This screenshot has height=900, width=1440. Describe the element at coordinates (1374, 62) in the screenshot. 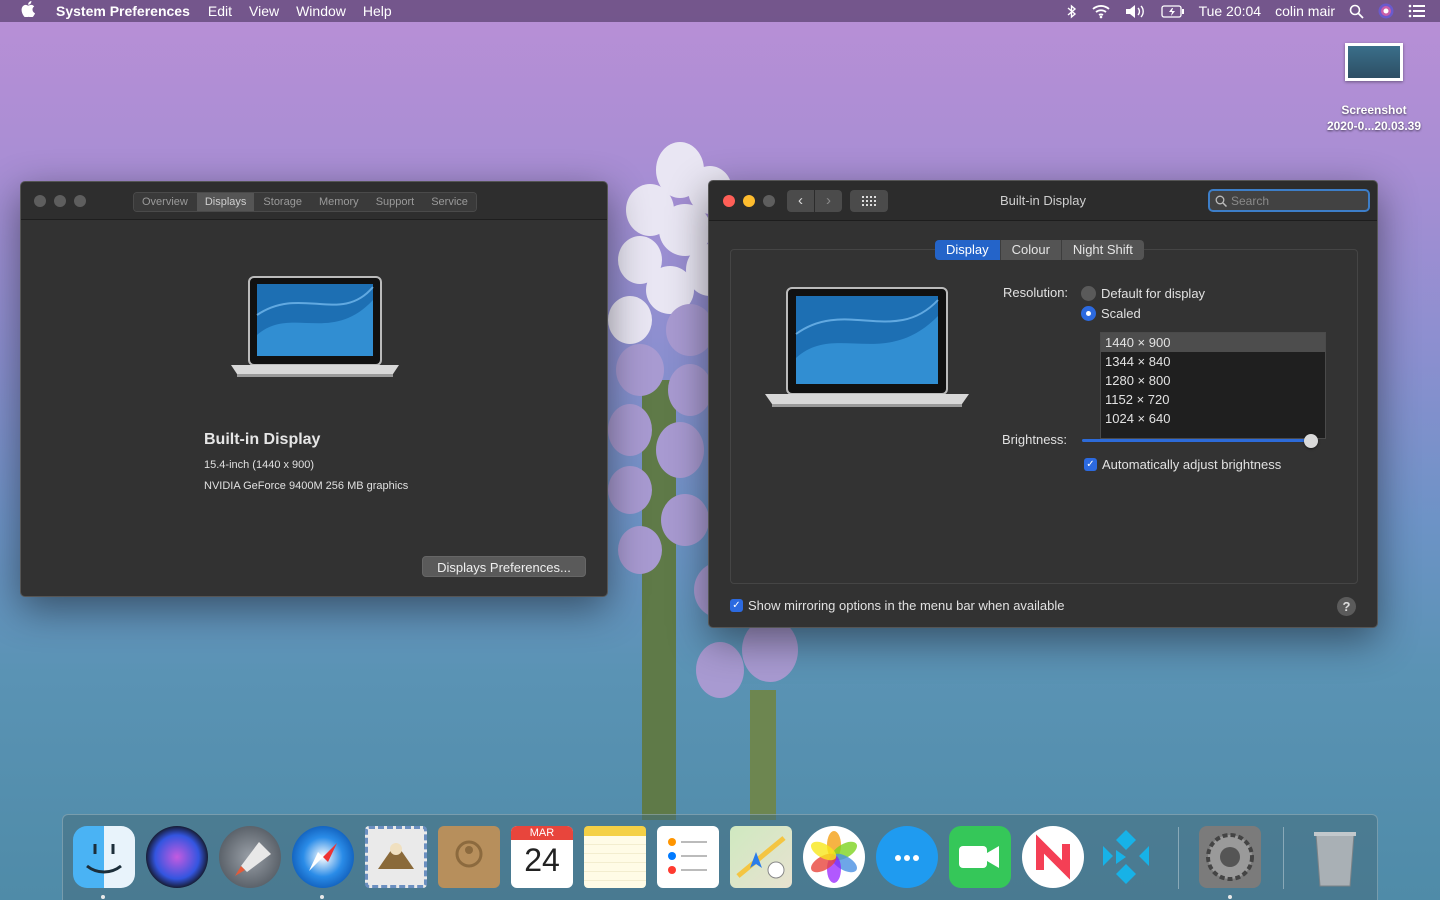

I see `screenshot-thumbnail` at that location.